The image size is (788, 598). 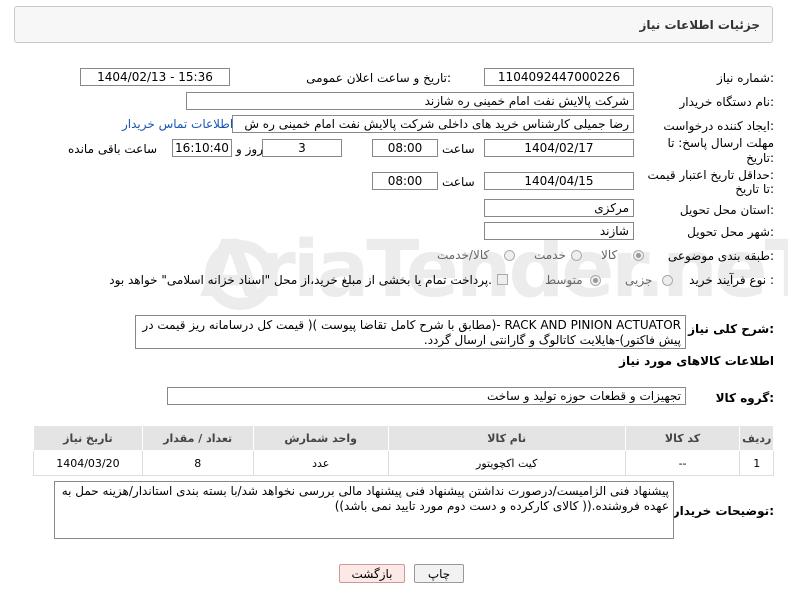 What do you see at coordinates (463, 255) in the screenshot?
I see `category-both-label: کالا/خدمت` at bounding box center [463, 255].